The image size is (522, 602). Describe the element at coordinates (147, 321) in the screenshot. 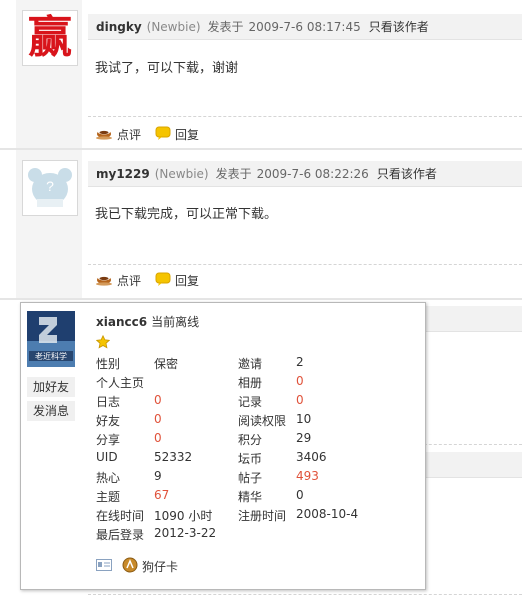

I see `popup-username-line: xiancc6 当前离线` at that location.